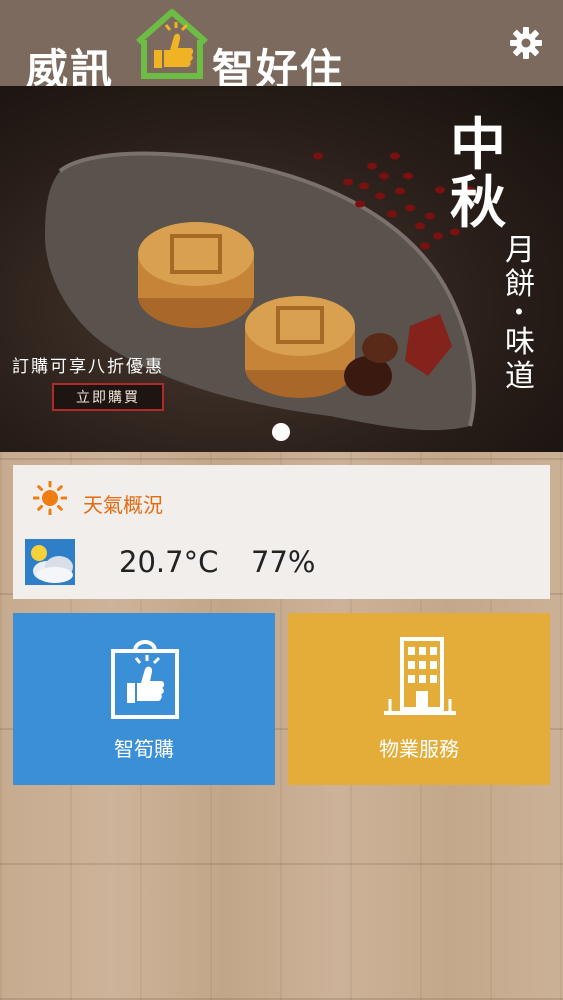  I want to click on building-icon, so click(420, 676).